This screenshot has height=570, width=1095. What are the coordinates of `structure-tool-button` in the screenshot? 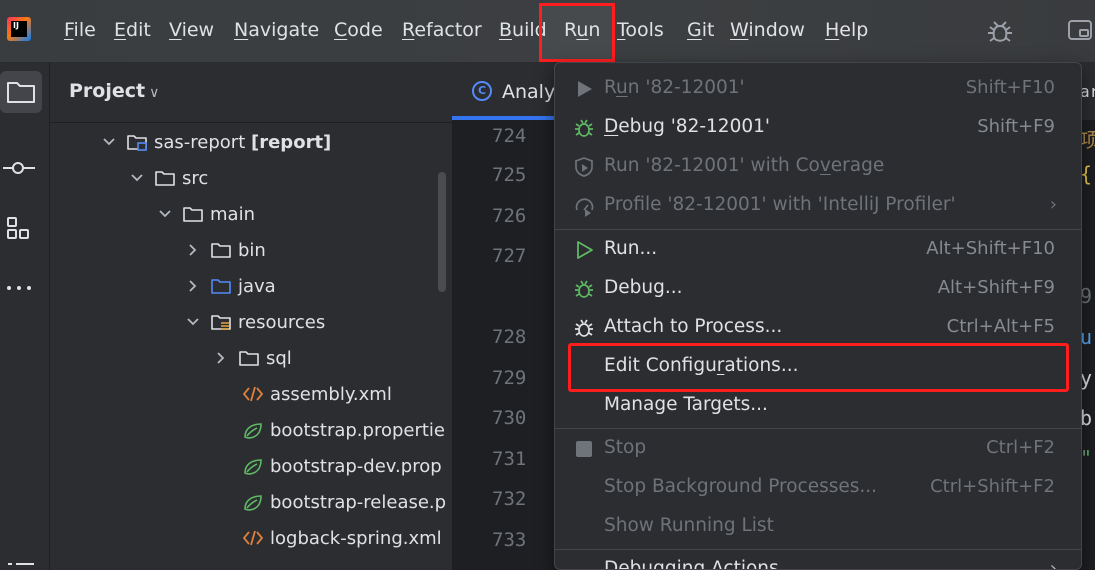 It's located at (21, 228).